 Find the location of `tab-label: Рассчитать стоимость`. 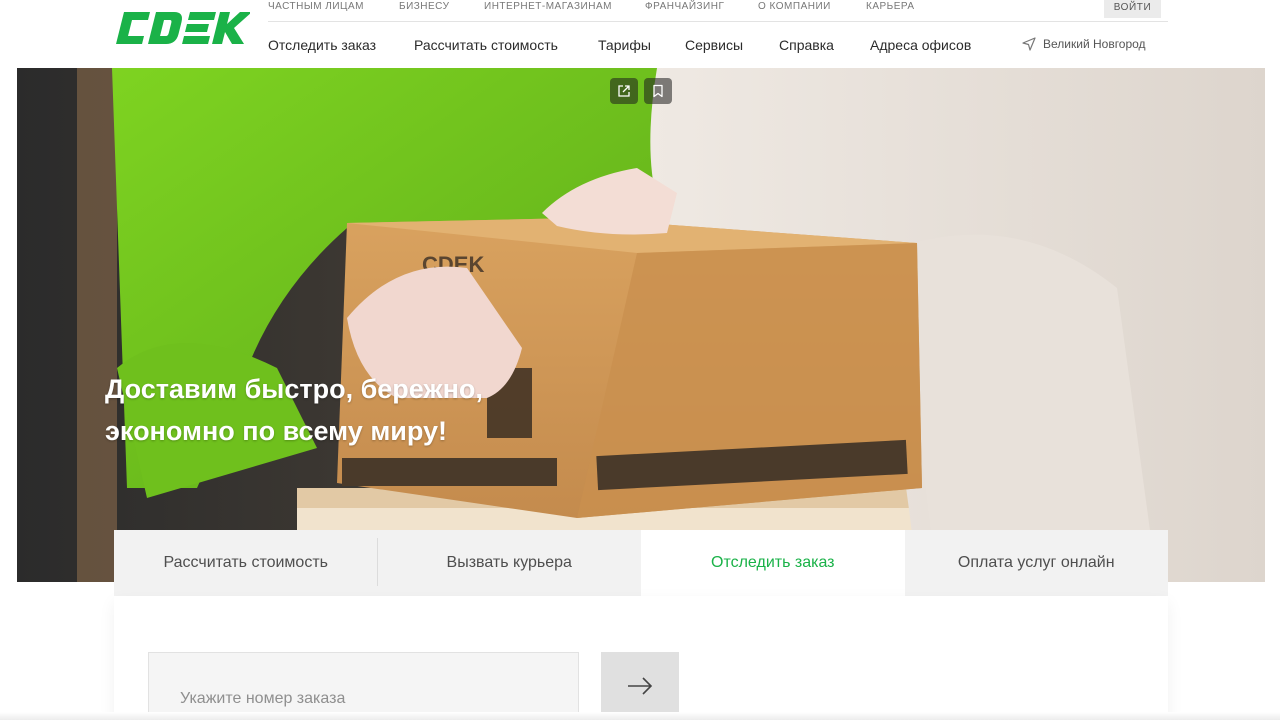

tab-label: Рассчитать стоимость is located at coordinates (245, 562).